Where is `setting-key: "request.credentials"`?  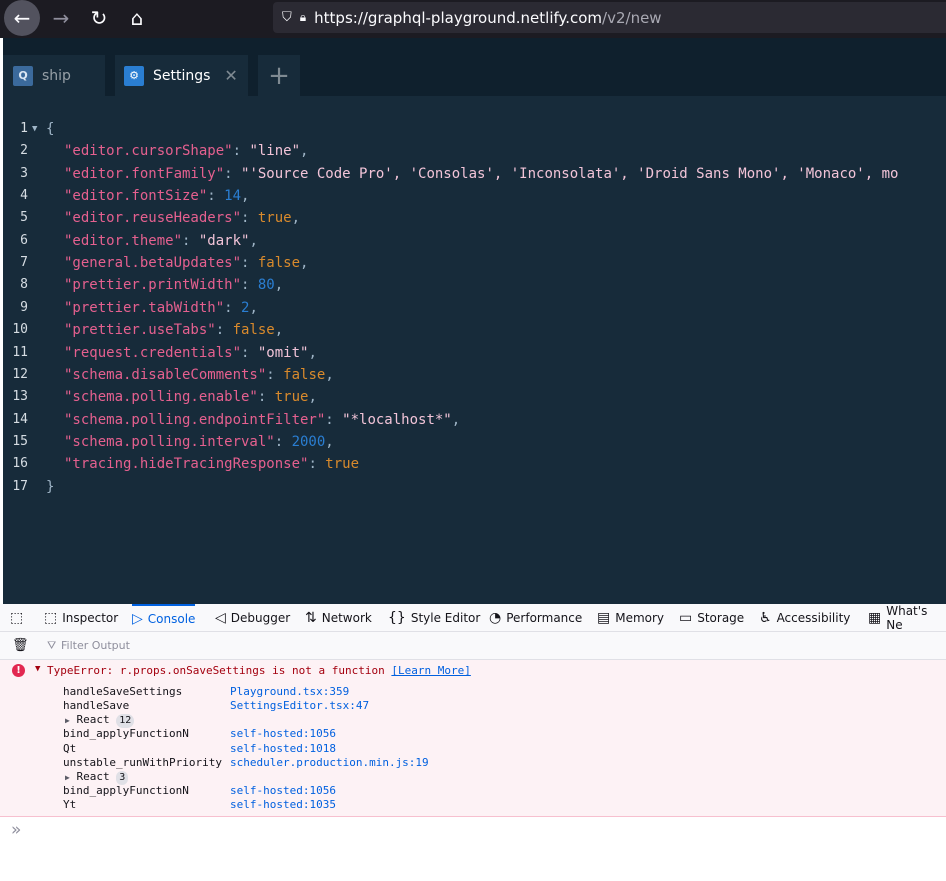
setting-key: "request.credentials" is located at coordinates (153, 352).